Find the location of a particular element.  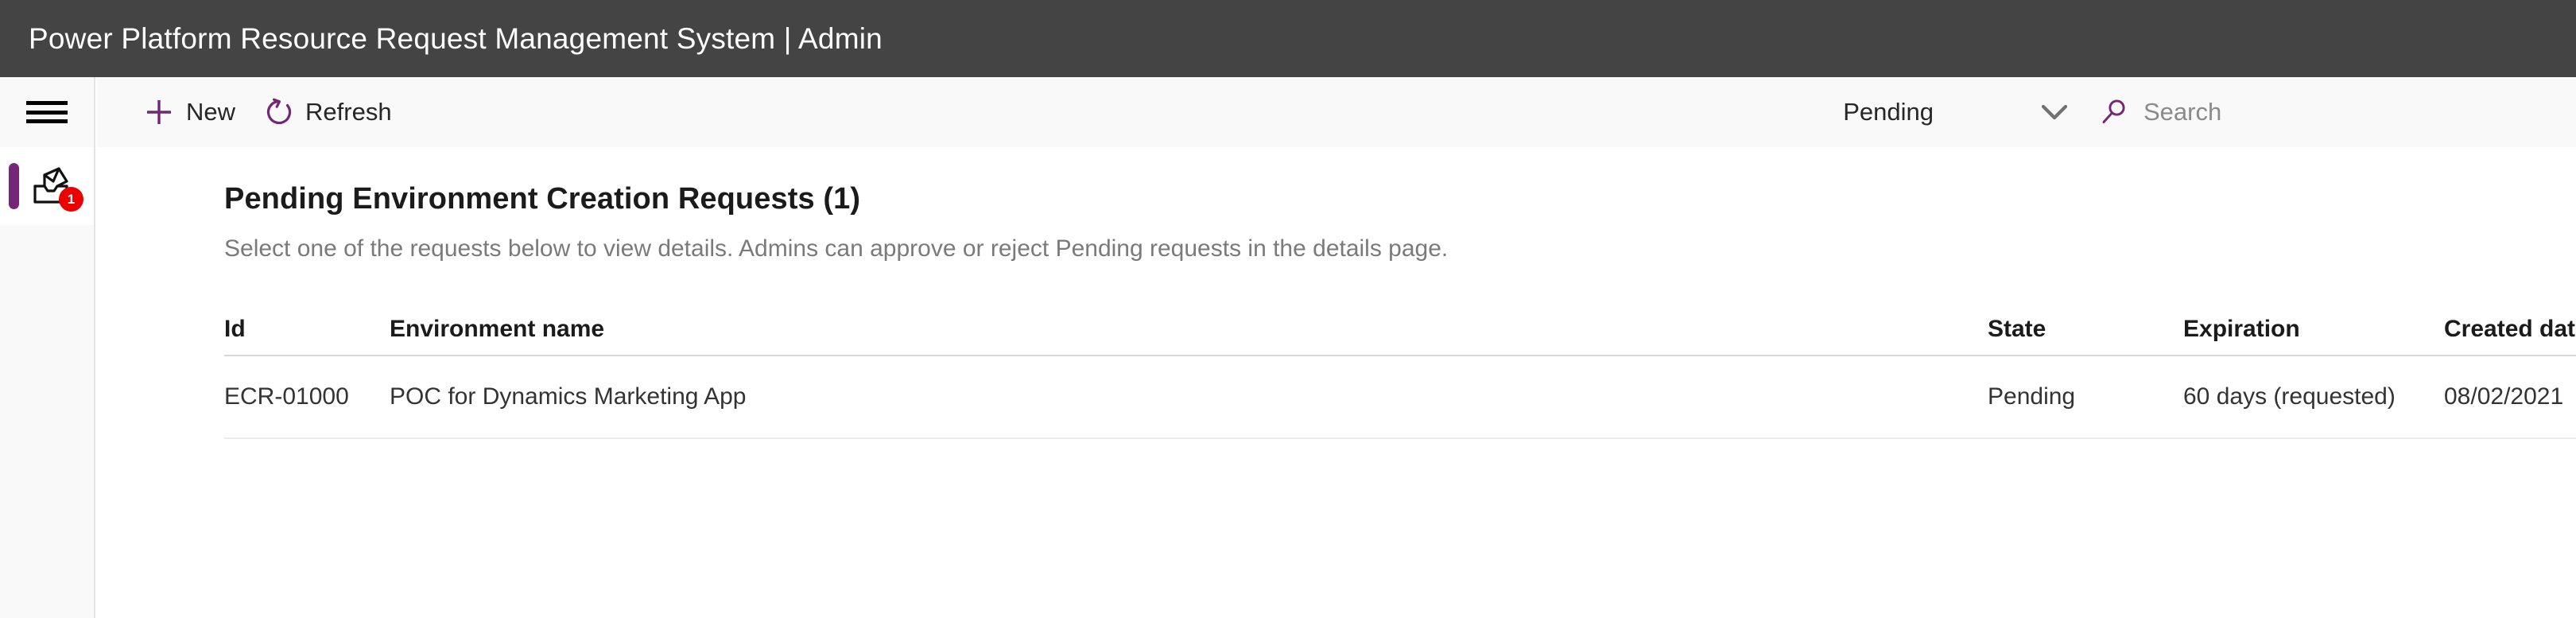

cell-id: ECR-01000 is located at coordinates (286, 396).